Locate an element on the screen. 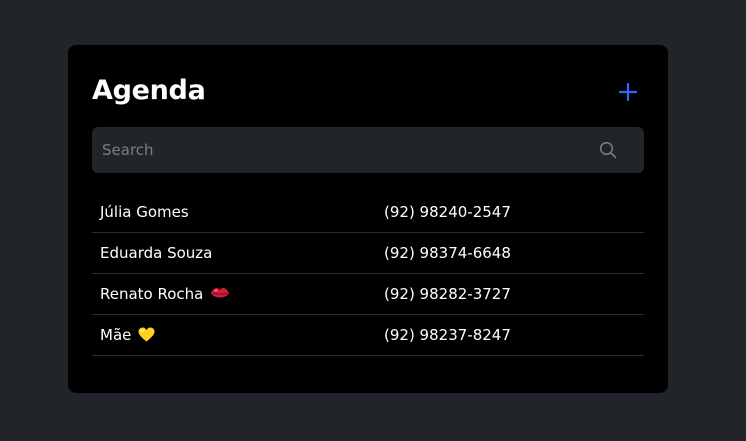 This screenshot has height=441, width=746. contact-name-cell: Renato Rocha is located at coordinates (165, 294).